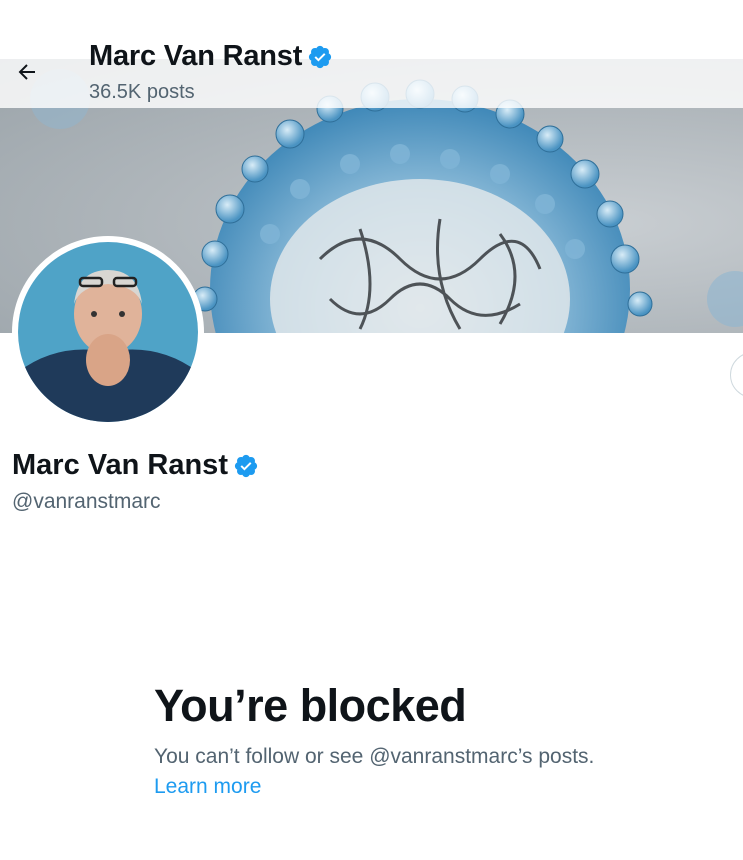  What do you see at coordinates (736, 375) in the screenshot?
I see `profile-more-button` at bounding box center [736, 375].